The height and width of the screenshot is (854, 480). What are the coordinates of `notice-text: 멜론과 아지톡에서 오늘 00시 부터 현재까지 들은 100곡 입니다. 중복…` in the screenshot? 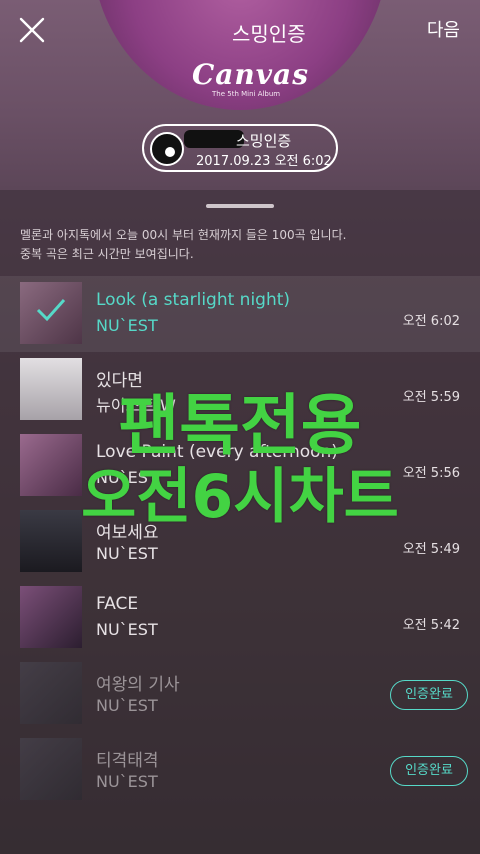 It's located at (240, 245).